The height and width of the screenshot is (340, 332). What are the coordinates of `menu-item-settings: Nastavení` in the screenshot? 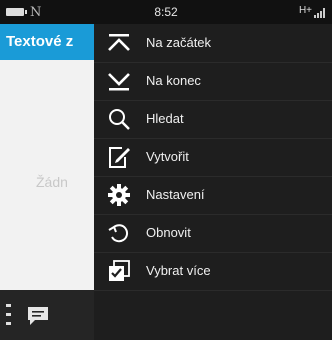 It's located at (213, 195).